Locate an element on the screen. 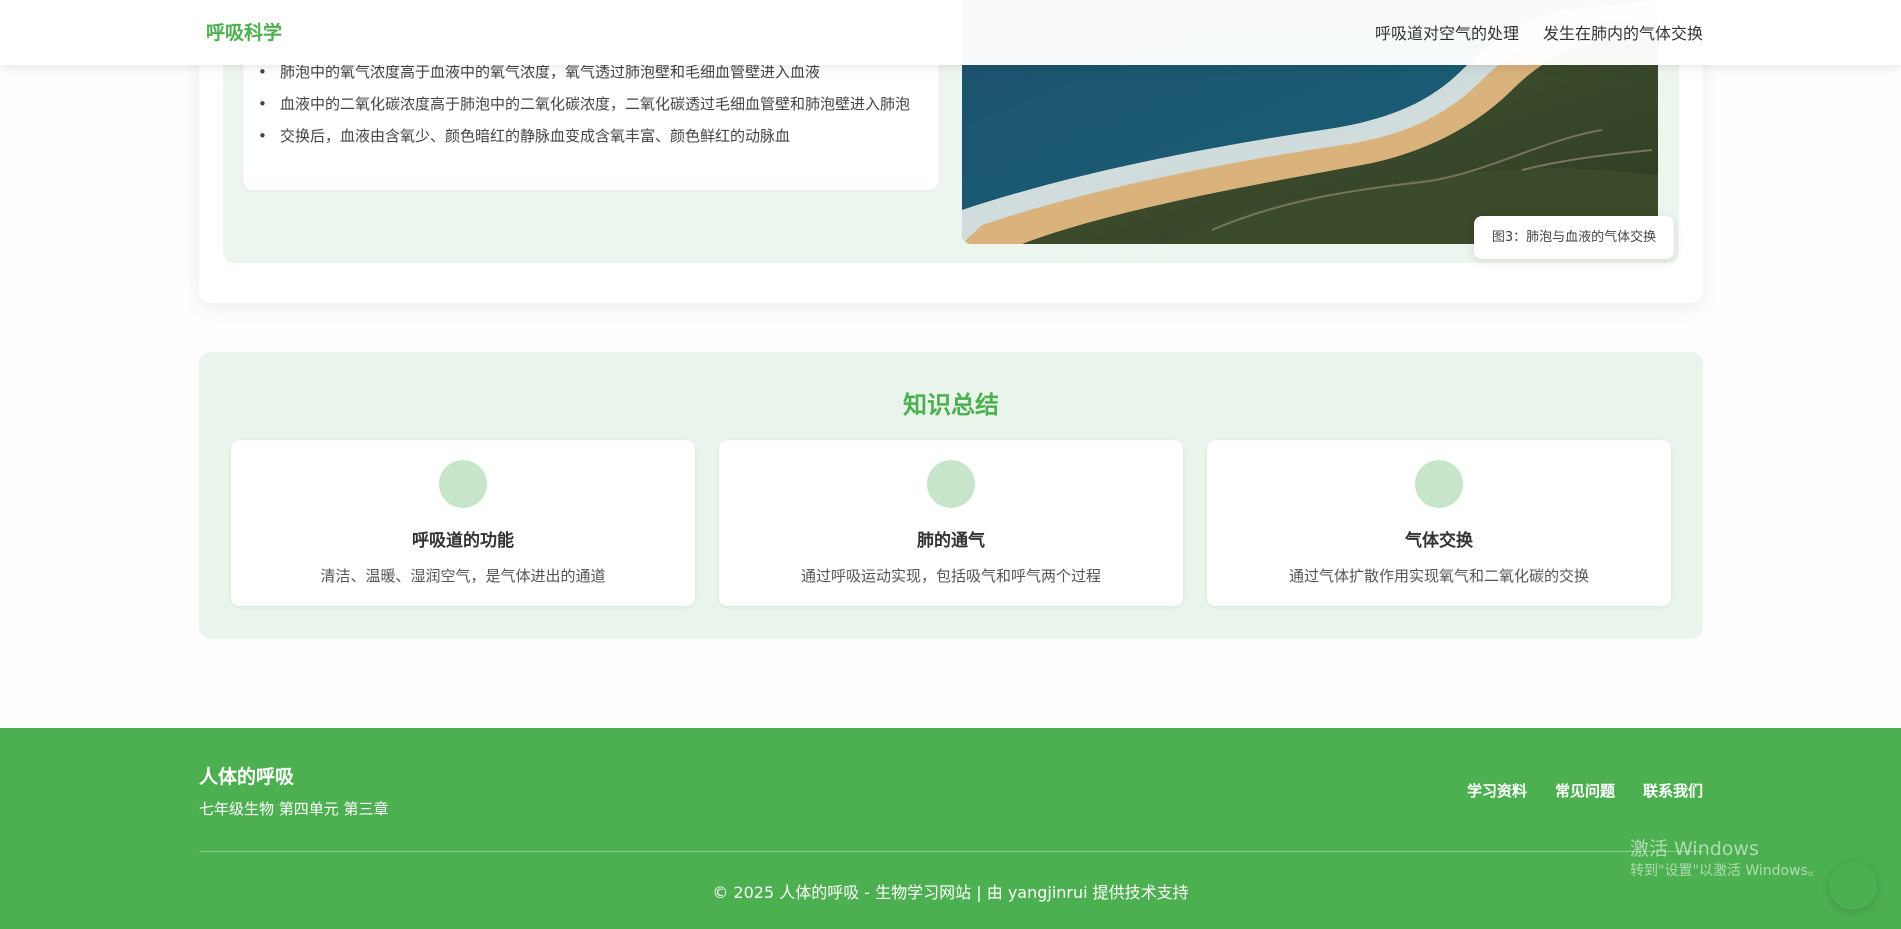 The height and width of the screenshot is (929, 1901). list-item: • 交换后，血液由含氧少、颜色暗红的静脉血变成含氧丰富、颜色鲜红的动脉血 is located at coordinates (584, 136).